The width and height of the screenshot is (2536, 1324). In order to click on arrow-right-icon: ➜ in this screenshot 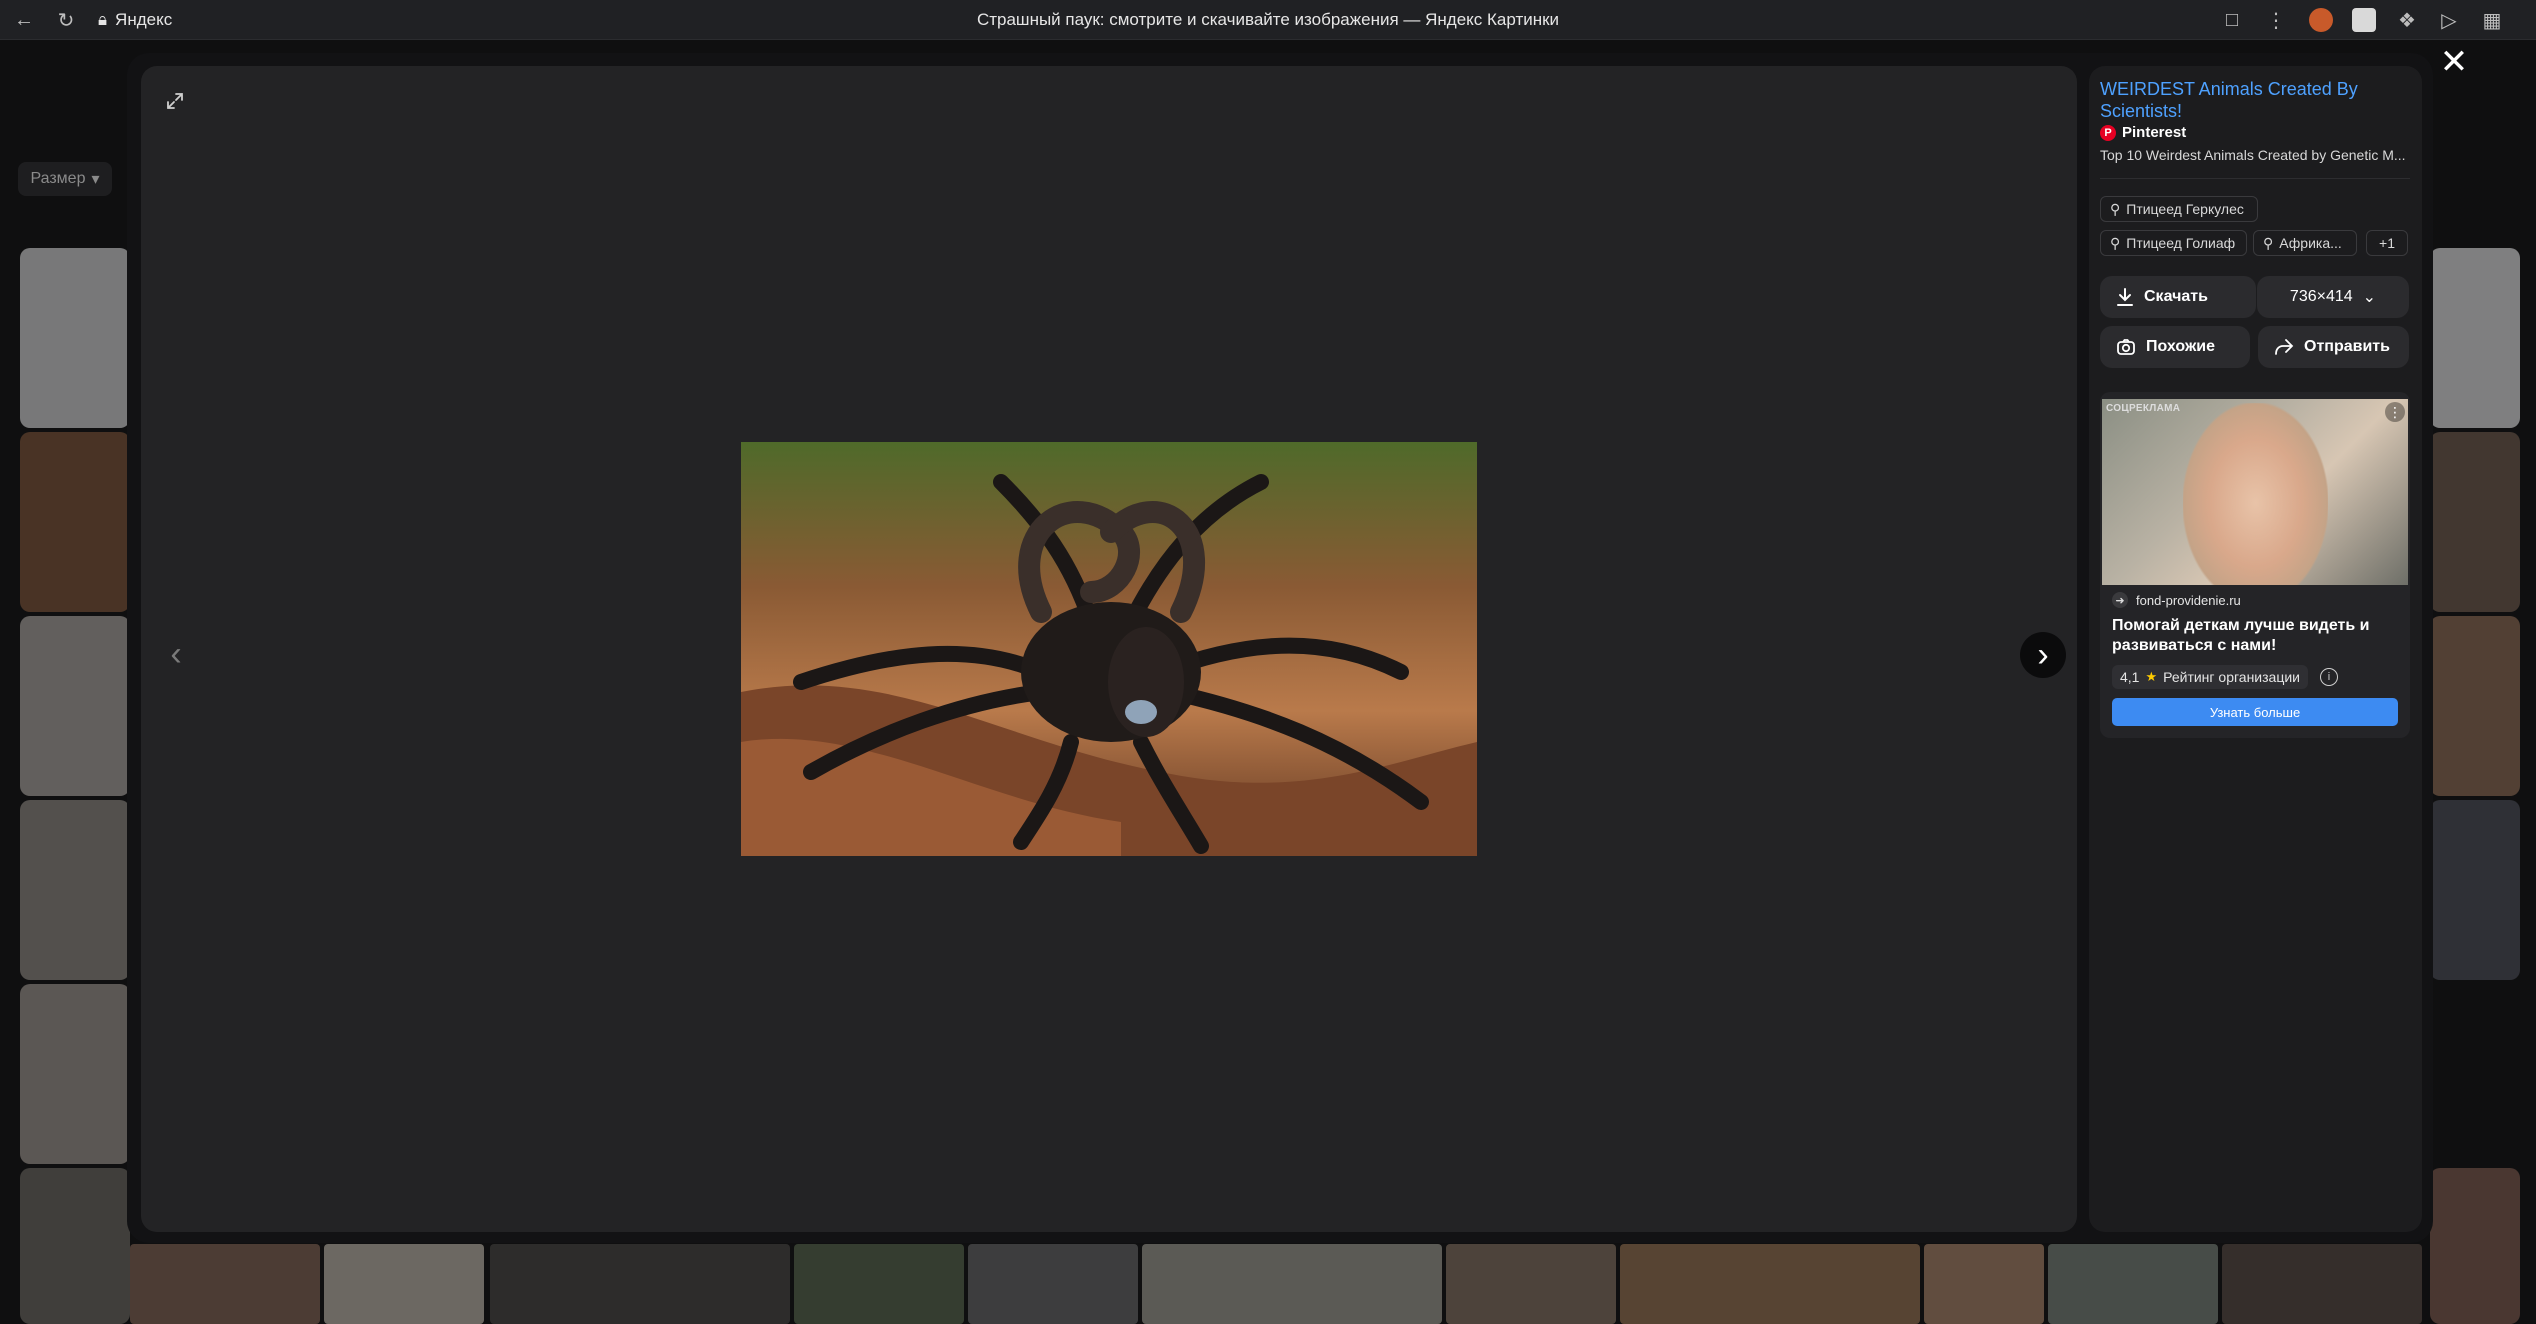, I will do `click(2120, 600)`.